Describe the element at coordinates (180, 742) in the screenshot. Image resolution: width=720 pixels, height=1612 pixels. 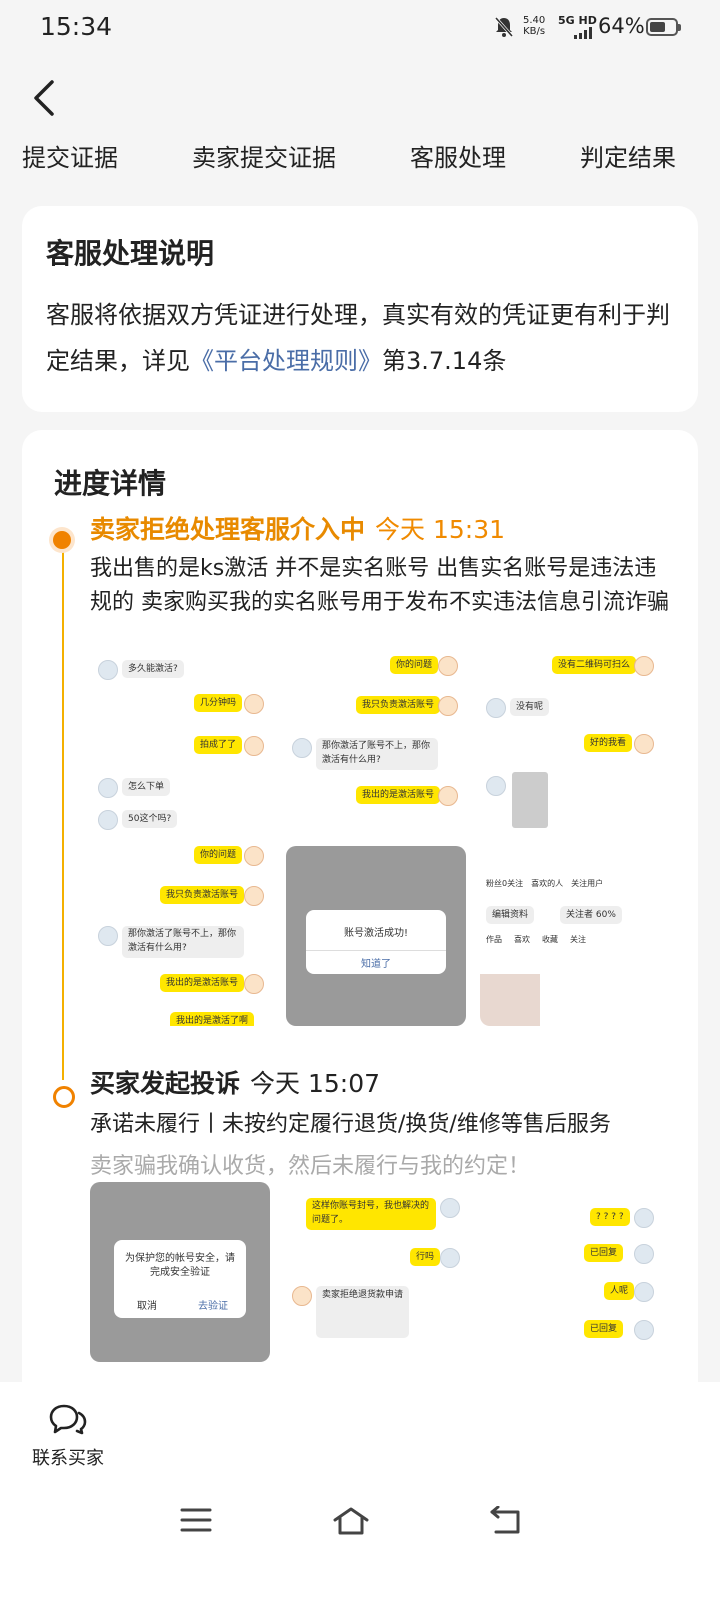
I see `evidence-image-1: 多久能激活? 几分钟吗 拍成了了 怎么下单 50这个吗?` at that location.